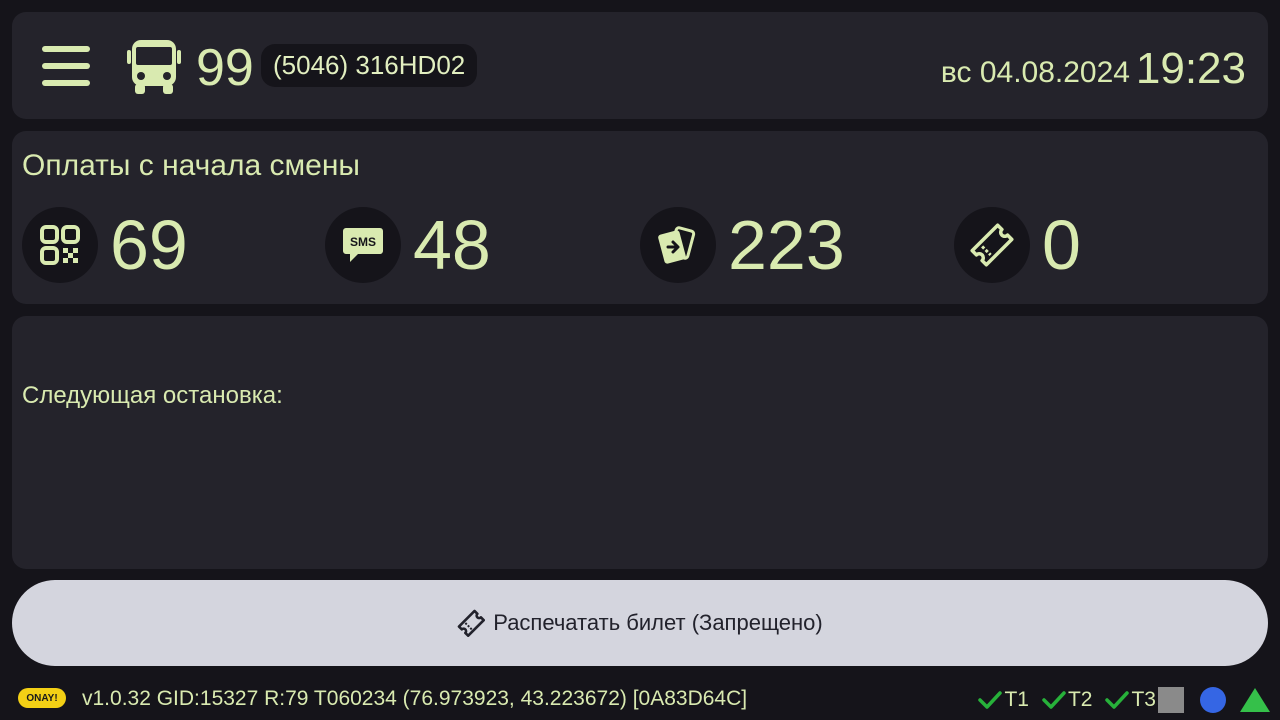 The image size is (1280, 720). Describe the element at coordinates (363, 242) in the screenshot. I see `svg-text: SMS` at that location.